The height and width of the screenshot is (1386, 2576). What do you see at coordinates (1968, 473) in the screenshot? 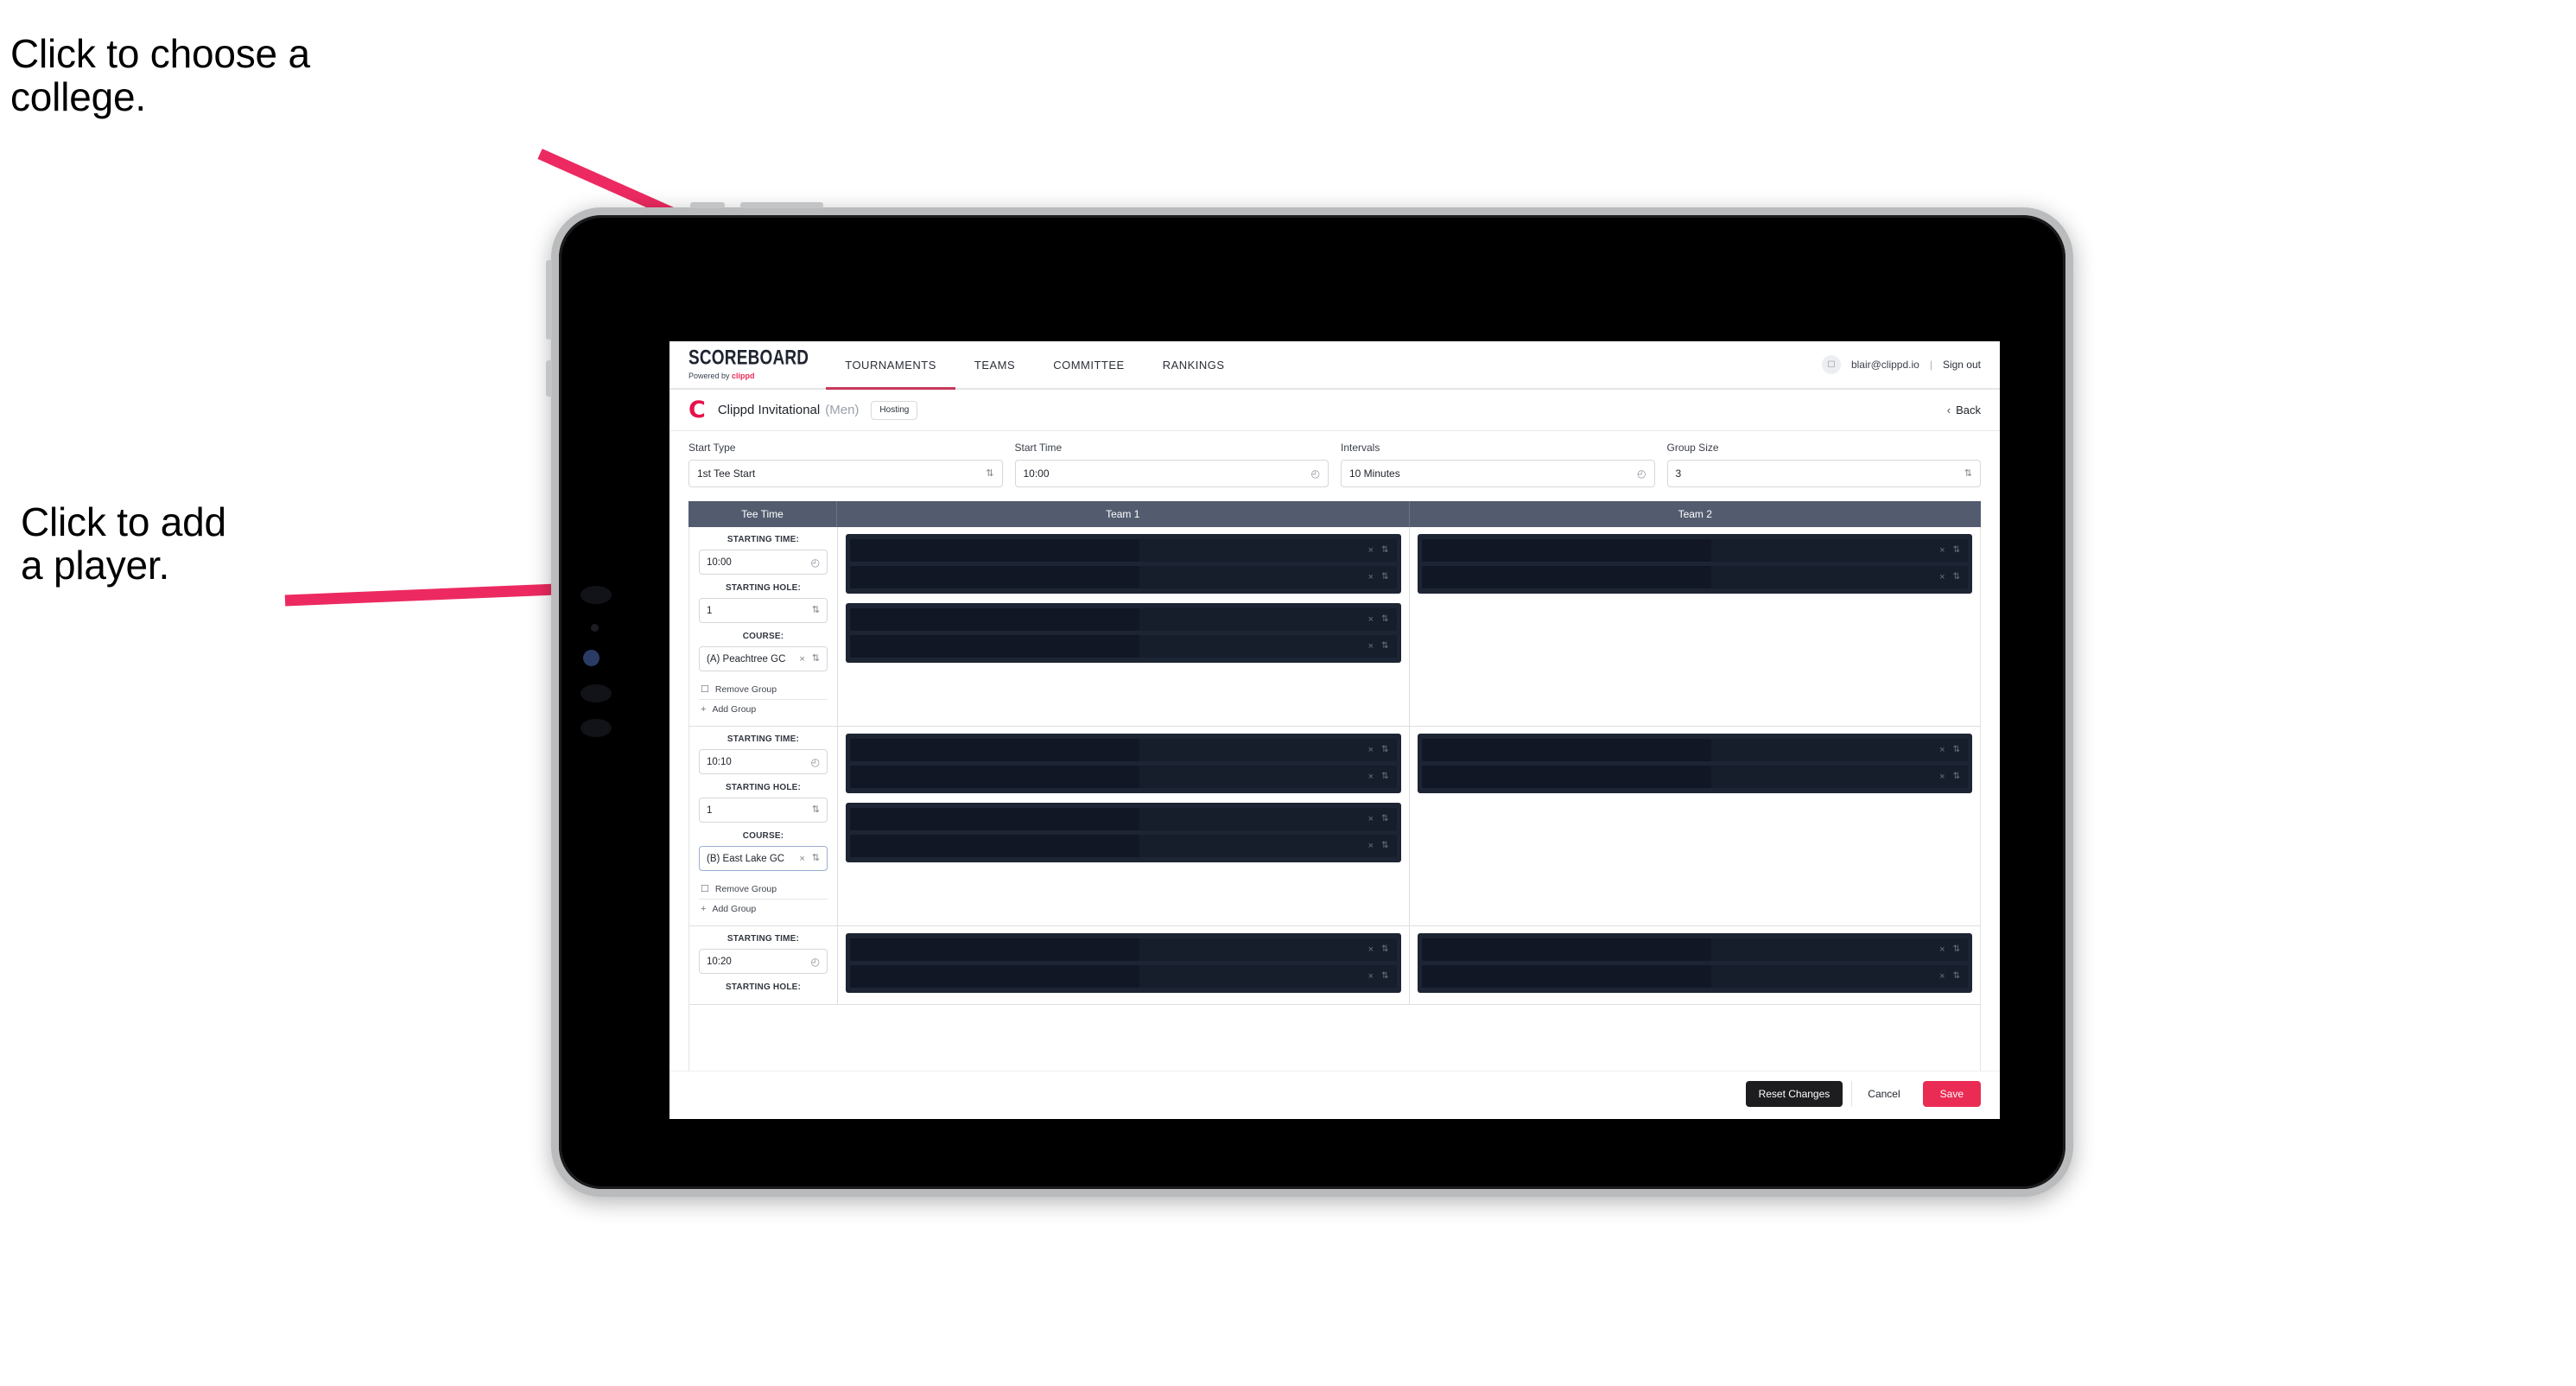
I see `stepper-icon-2: ⇅` at bounding box center [1968, 473].